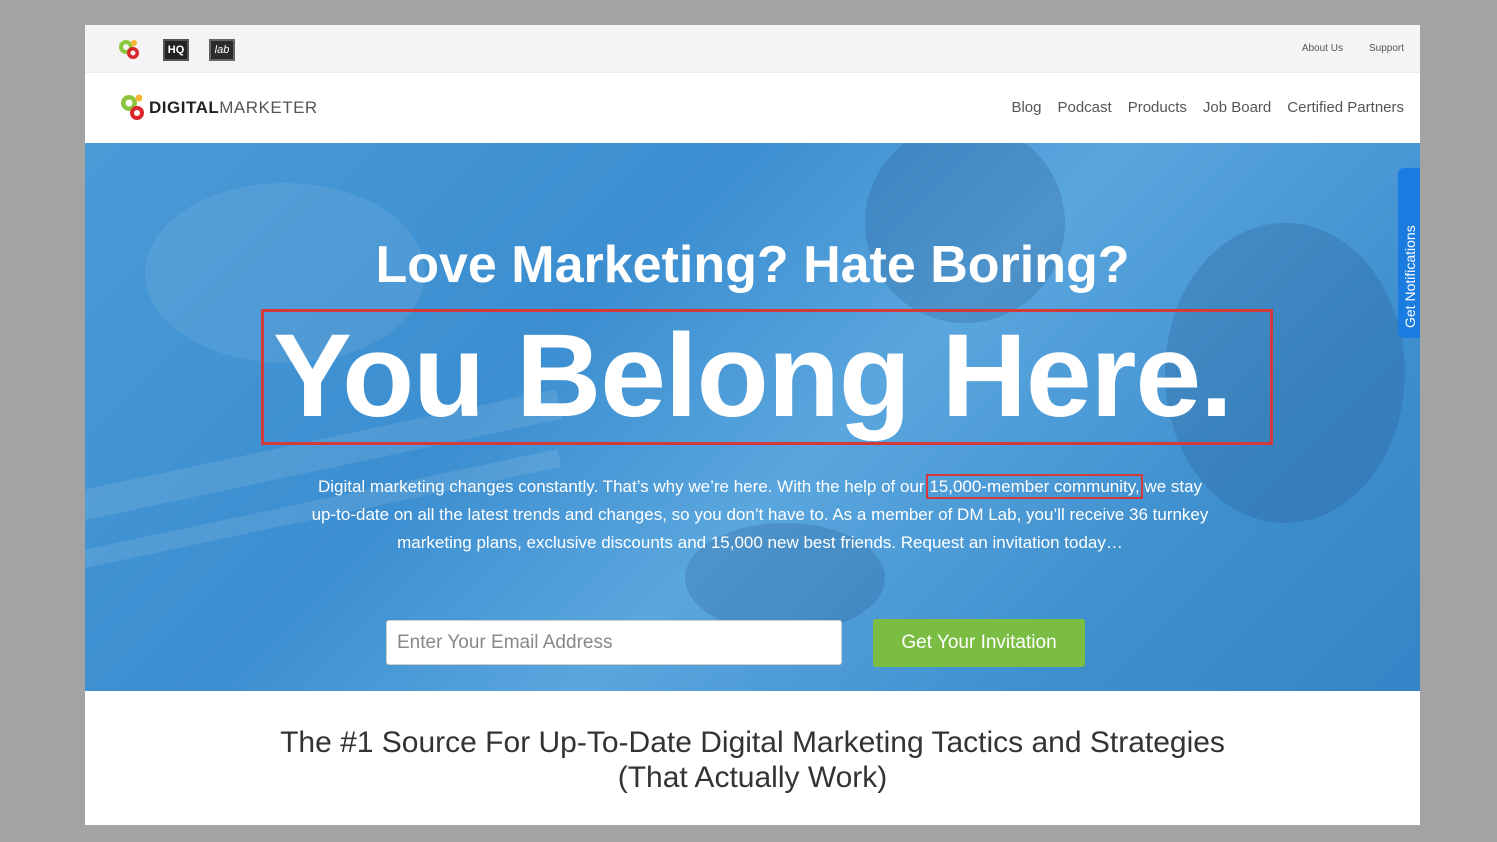 The width and height of the screenshot is (1497, 842). Describe the element at coordinates (752, 49) in the screenshot. I see `top-utility-bar: HQ lab About Us Support` at that location.